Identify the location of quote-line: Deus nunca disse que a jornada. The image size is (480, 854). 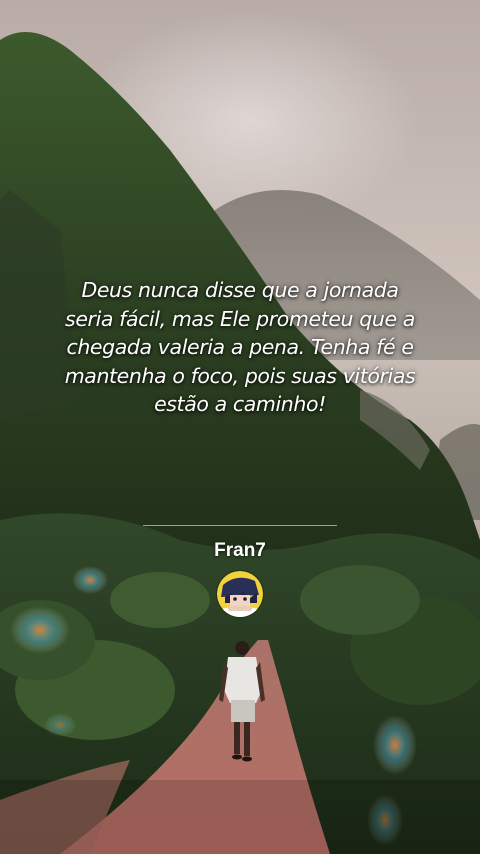
(240, 290).